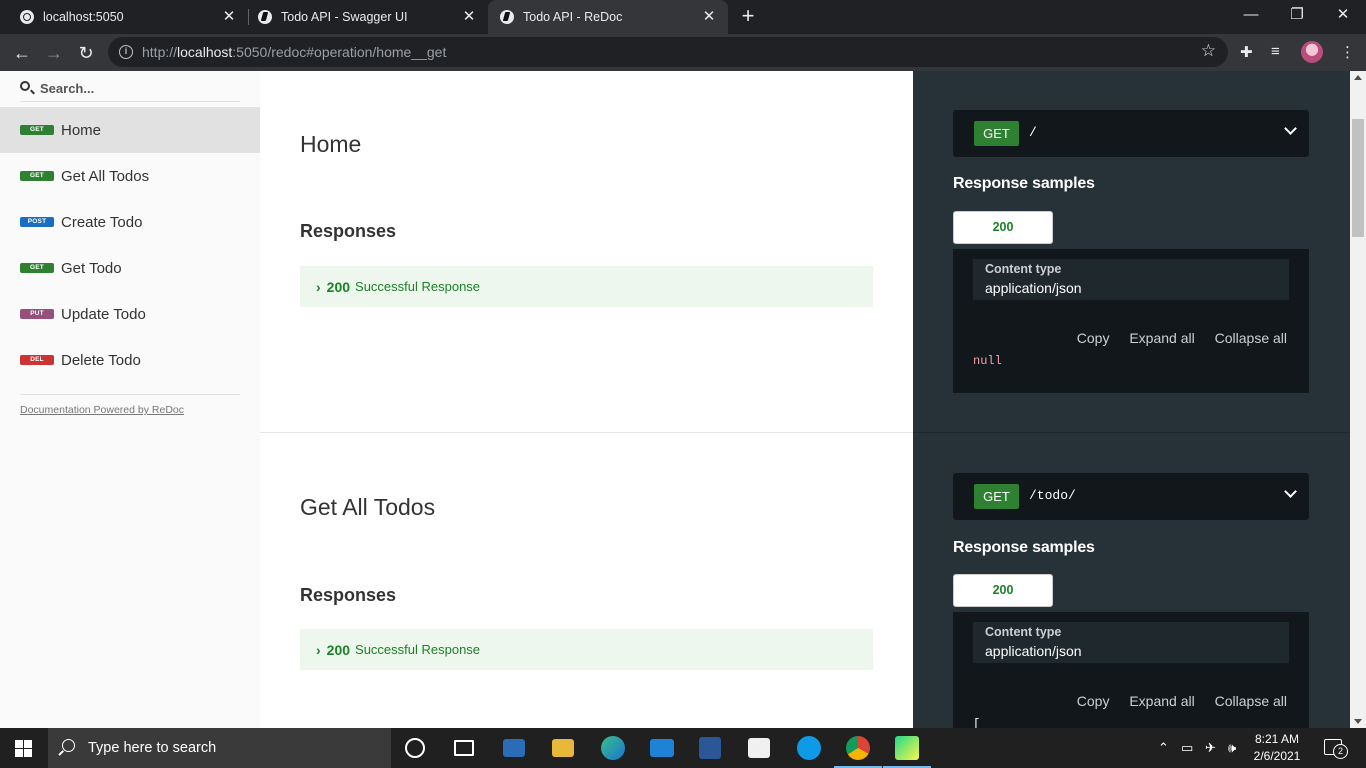 The width and height of the screenshot is (1366, 768). I want to click on system-clock: 8:21 AM 2/6/2021, so click(1277, 748).